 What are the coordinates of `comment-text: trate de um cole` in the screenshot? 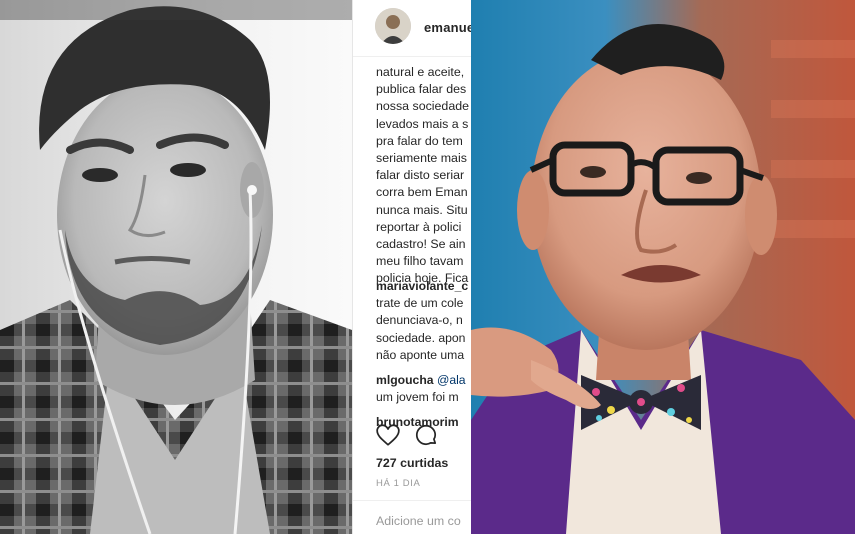 It's located at (420, 303).